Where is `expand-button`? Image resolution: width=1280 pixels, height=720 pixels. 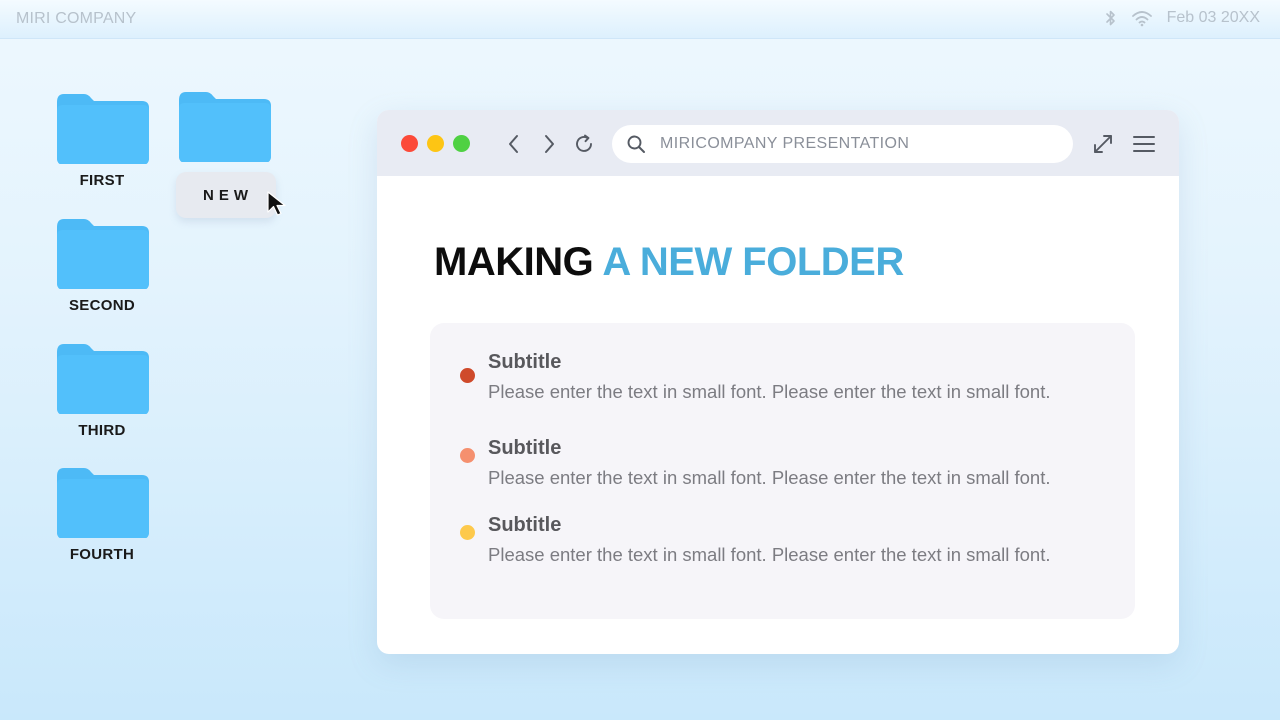
expand-button is located at coordinates (1103, 144).